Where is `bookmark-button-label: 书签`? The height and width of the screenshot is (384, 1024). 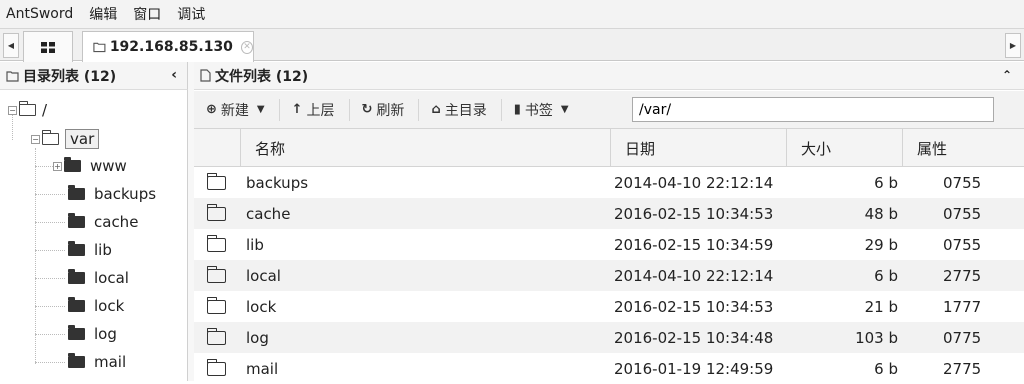 bookmark-button-label: 书签 is located at coordinates (538, 110).